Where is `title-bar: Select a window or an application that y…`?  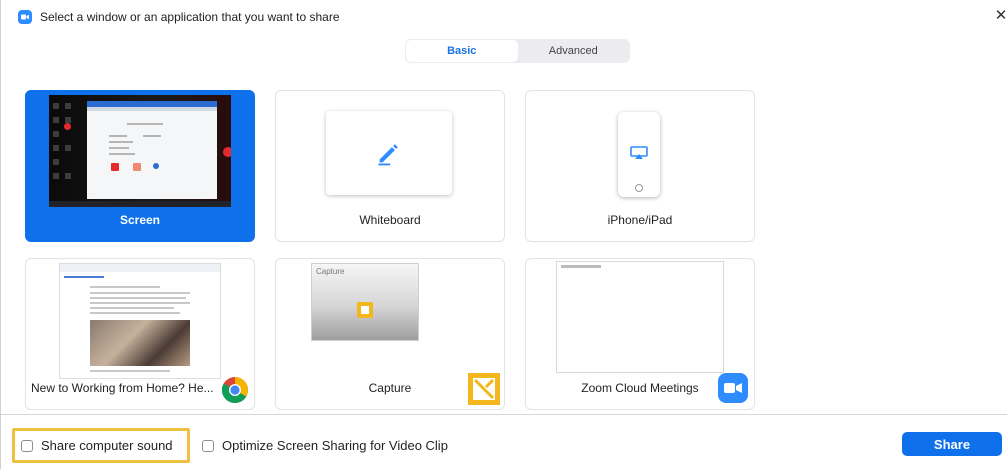 title-bar: Select a window or an application that y… is located at coordinates (504, 17).